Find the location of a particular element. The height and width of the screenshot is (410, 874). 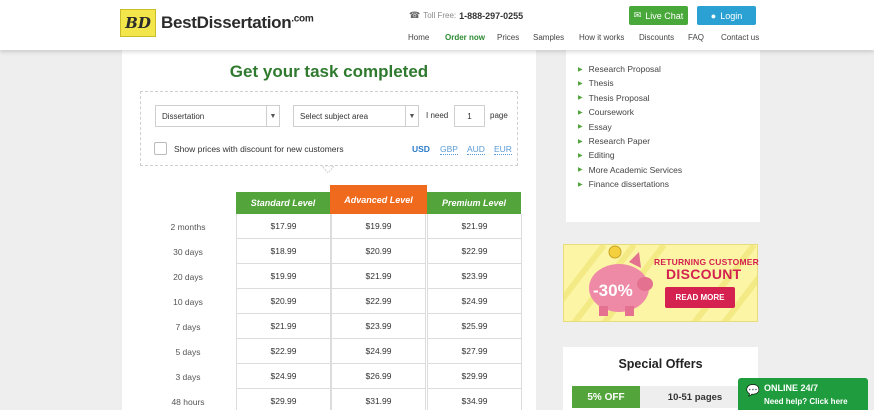

order-form-box is located at coordinates (329, 128).